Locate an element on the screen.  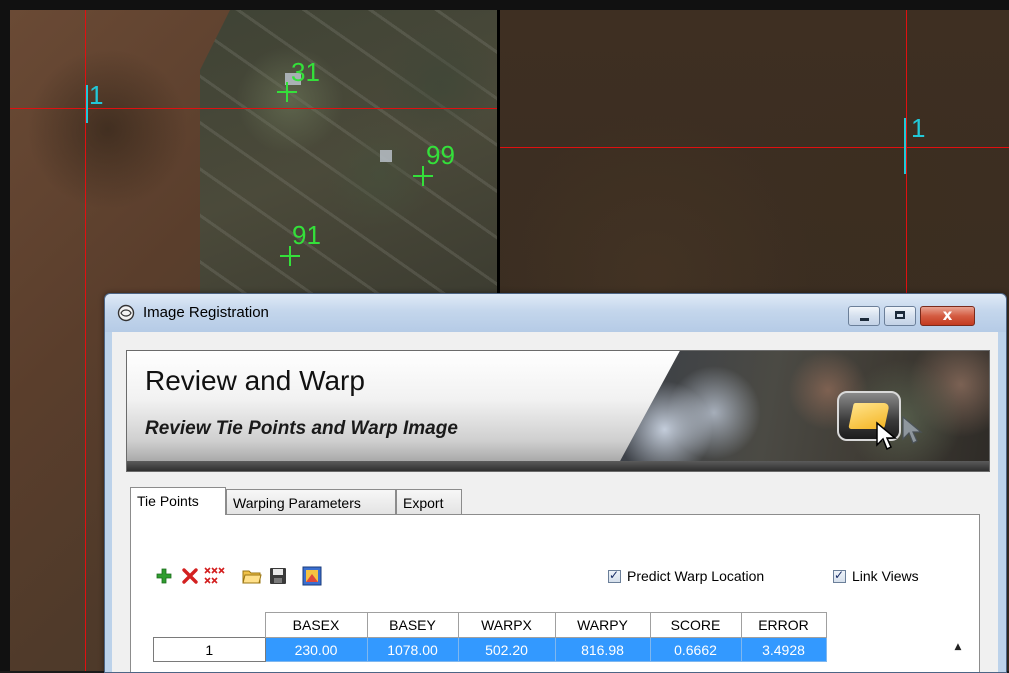
link-views-label: Link Views is located at coordinates (885, 576).